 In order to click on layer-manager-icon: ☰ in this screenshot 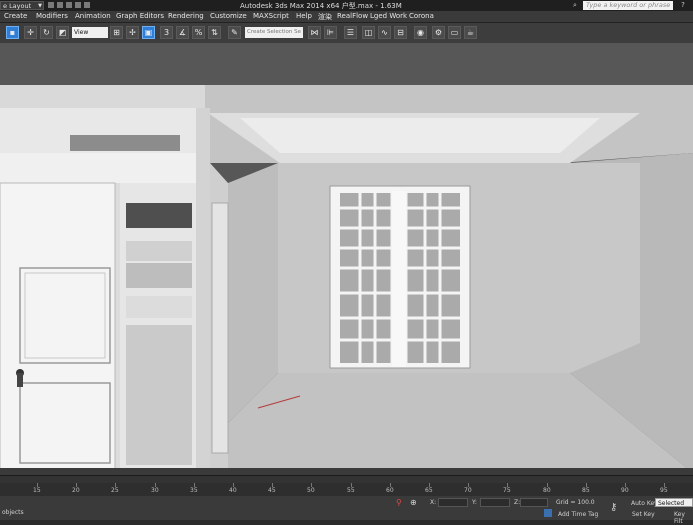, I will do `click(350, 32)`.